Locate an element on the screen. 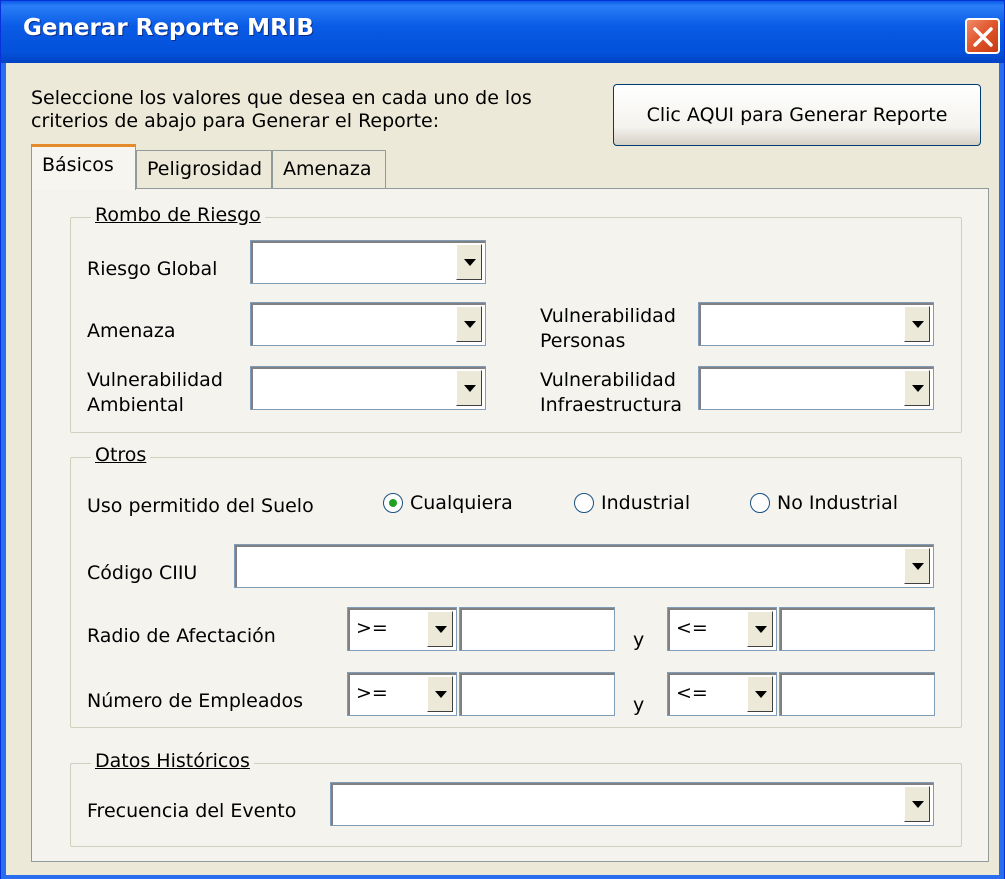 The width and height of the screenshot is (1005, 879). radio-label: Cualquiera is located at coordinates (461, 503).